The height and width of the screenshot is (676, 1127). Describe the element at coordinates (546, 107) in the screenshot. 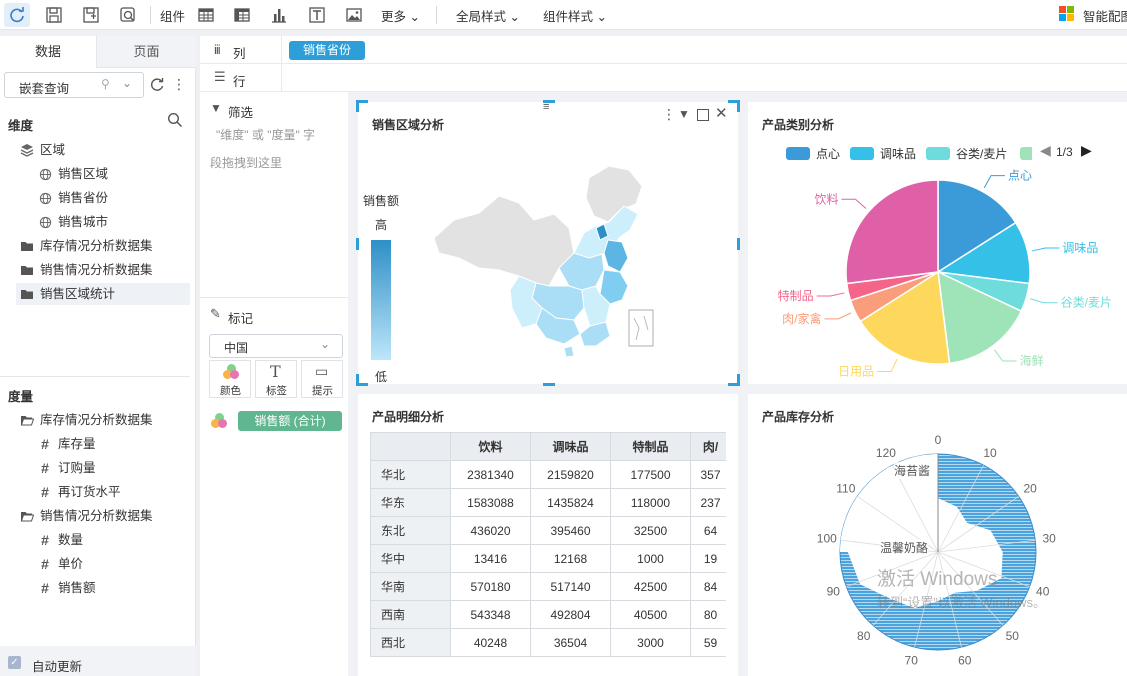

I see `drag-icon: ≡` at that location.